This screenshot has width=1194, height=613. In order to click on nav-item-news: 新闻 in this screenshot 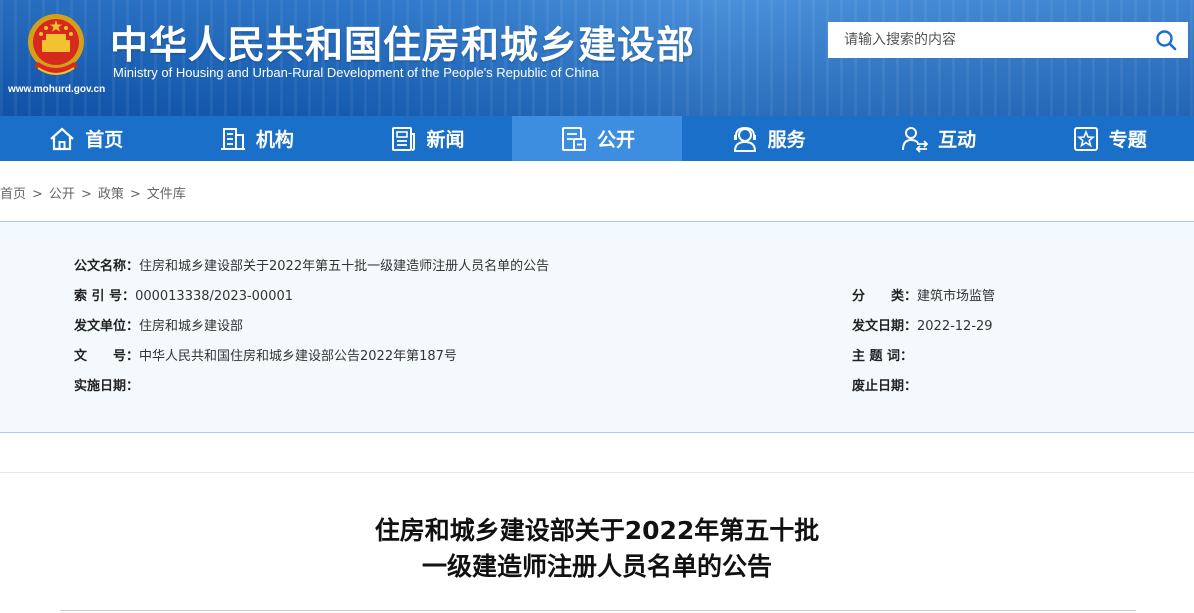, I will do `click(426, 138)`.